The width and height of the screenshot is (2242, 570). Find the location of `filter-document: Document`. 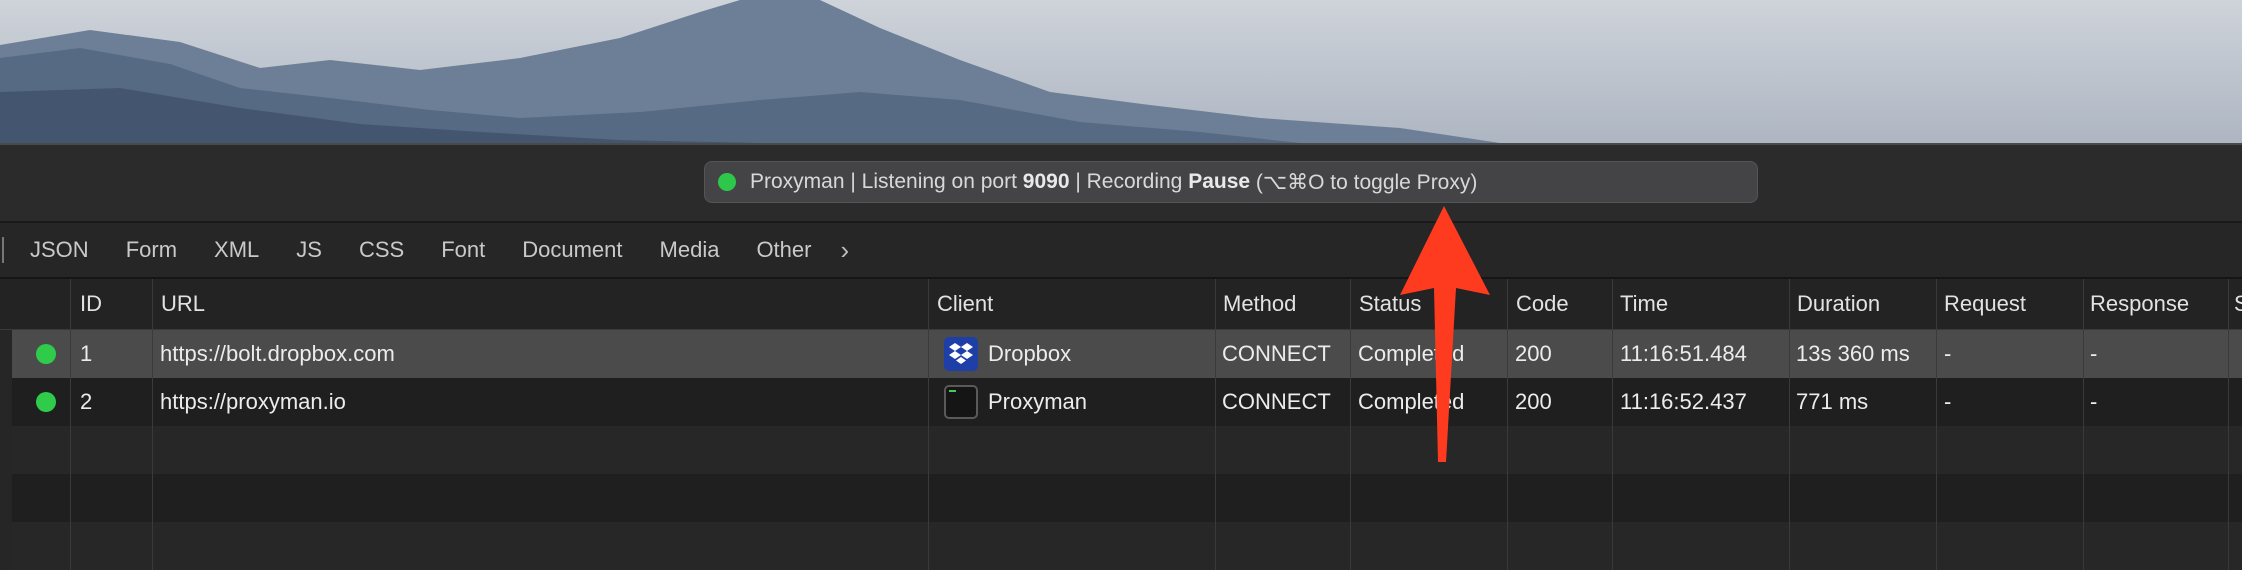

filter-document: Document is located at coordinates (572, 250).